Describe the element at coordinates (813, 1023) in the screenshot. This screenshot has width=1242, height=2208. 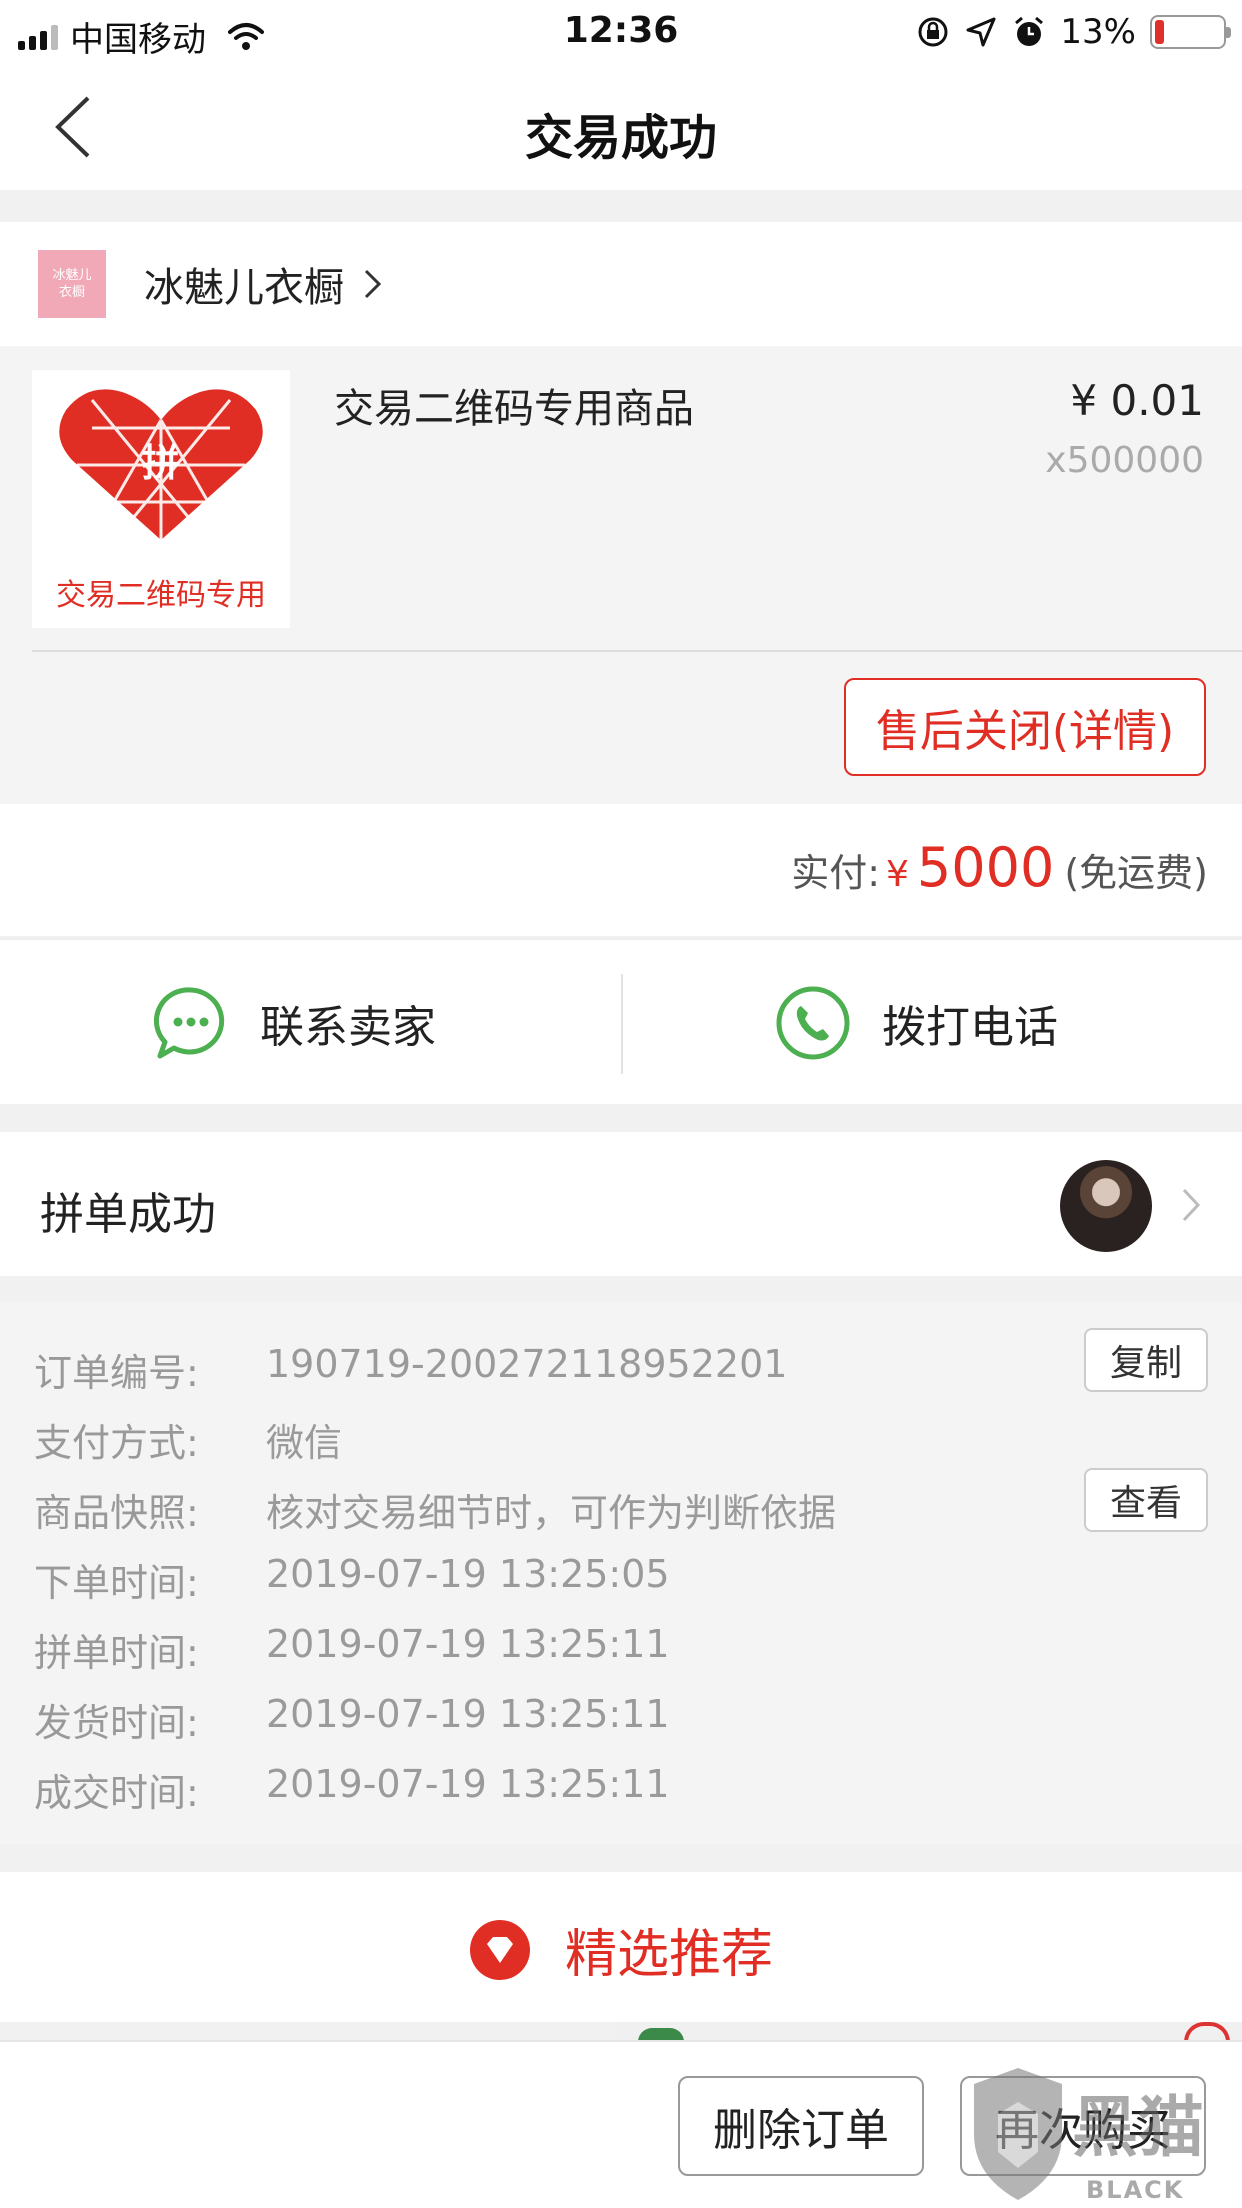
I see `phone-icon` at that location.